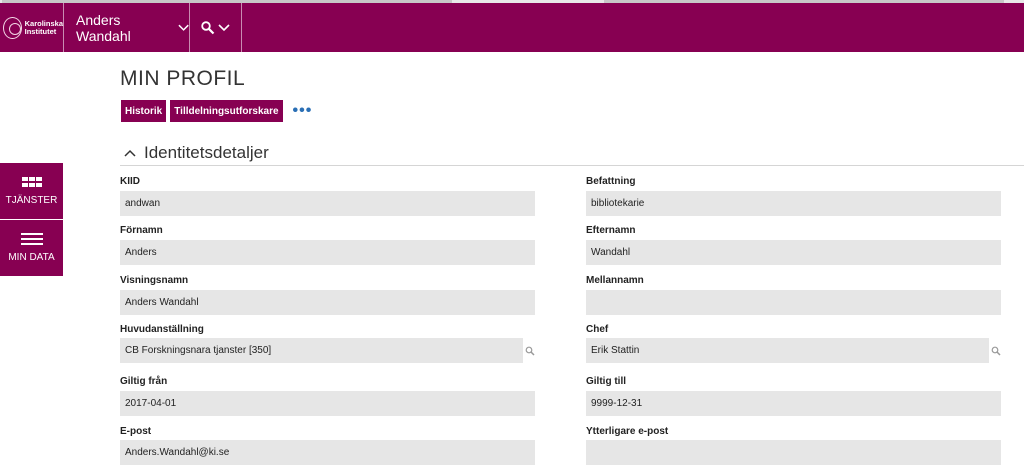  What do you see at coordinates (611, 181) in the screenshot?
I see `befattning-label: Befattning` at bounding box center [611, 181].